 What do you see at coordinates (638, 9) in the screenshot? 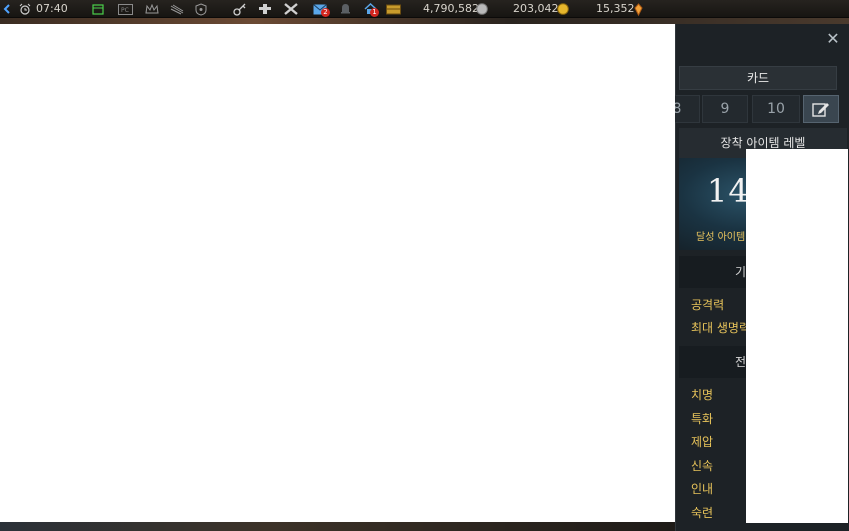
I see `crystal-icon` at bounding box center [638, 9].